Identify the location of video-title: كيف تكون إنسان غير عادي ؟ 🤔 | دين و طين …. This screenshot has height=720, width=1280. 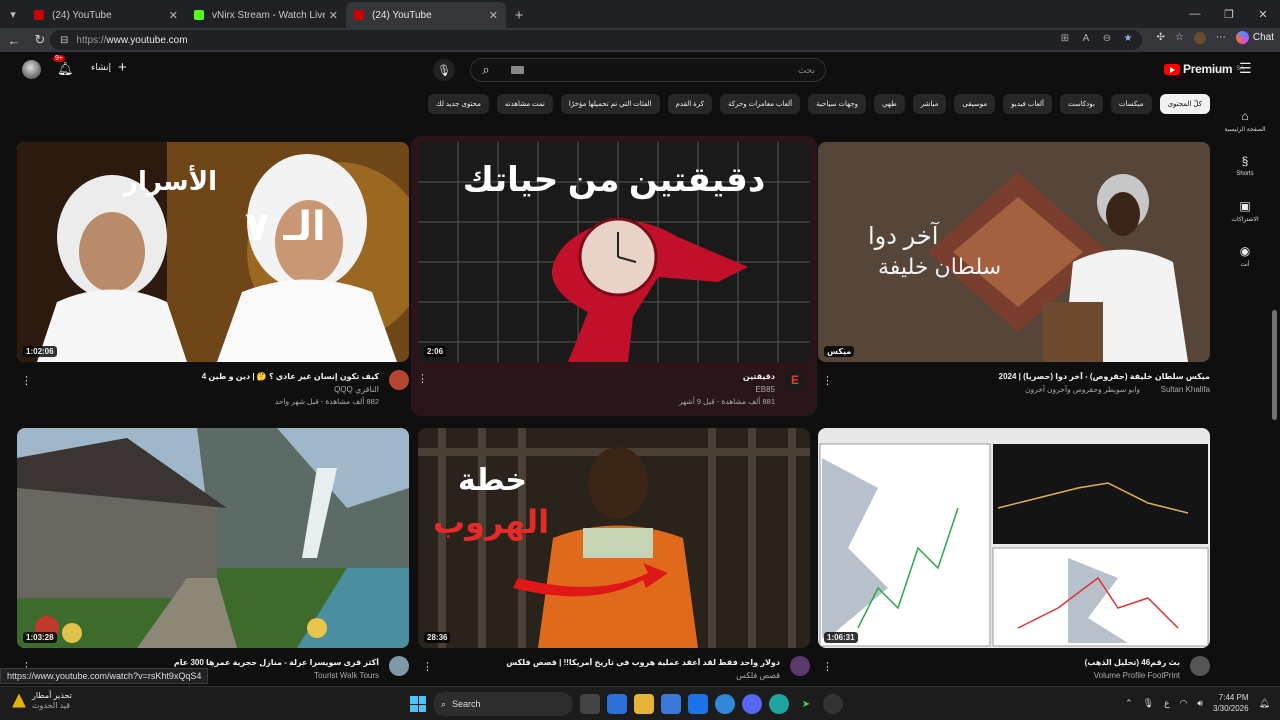
(214, 376).